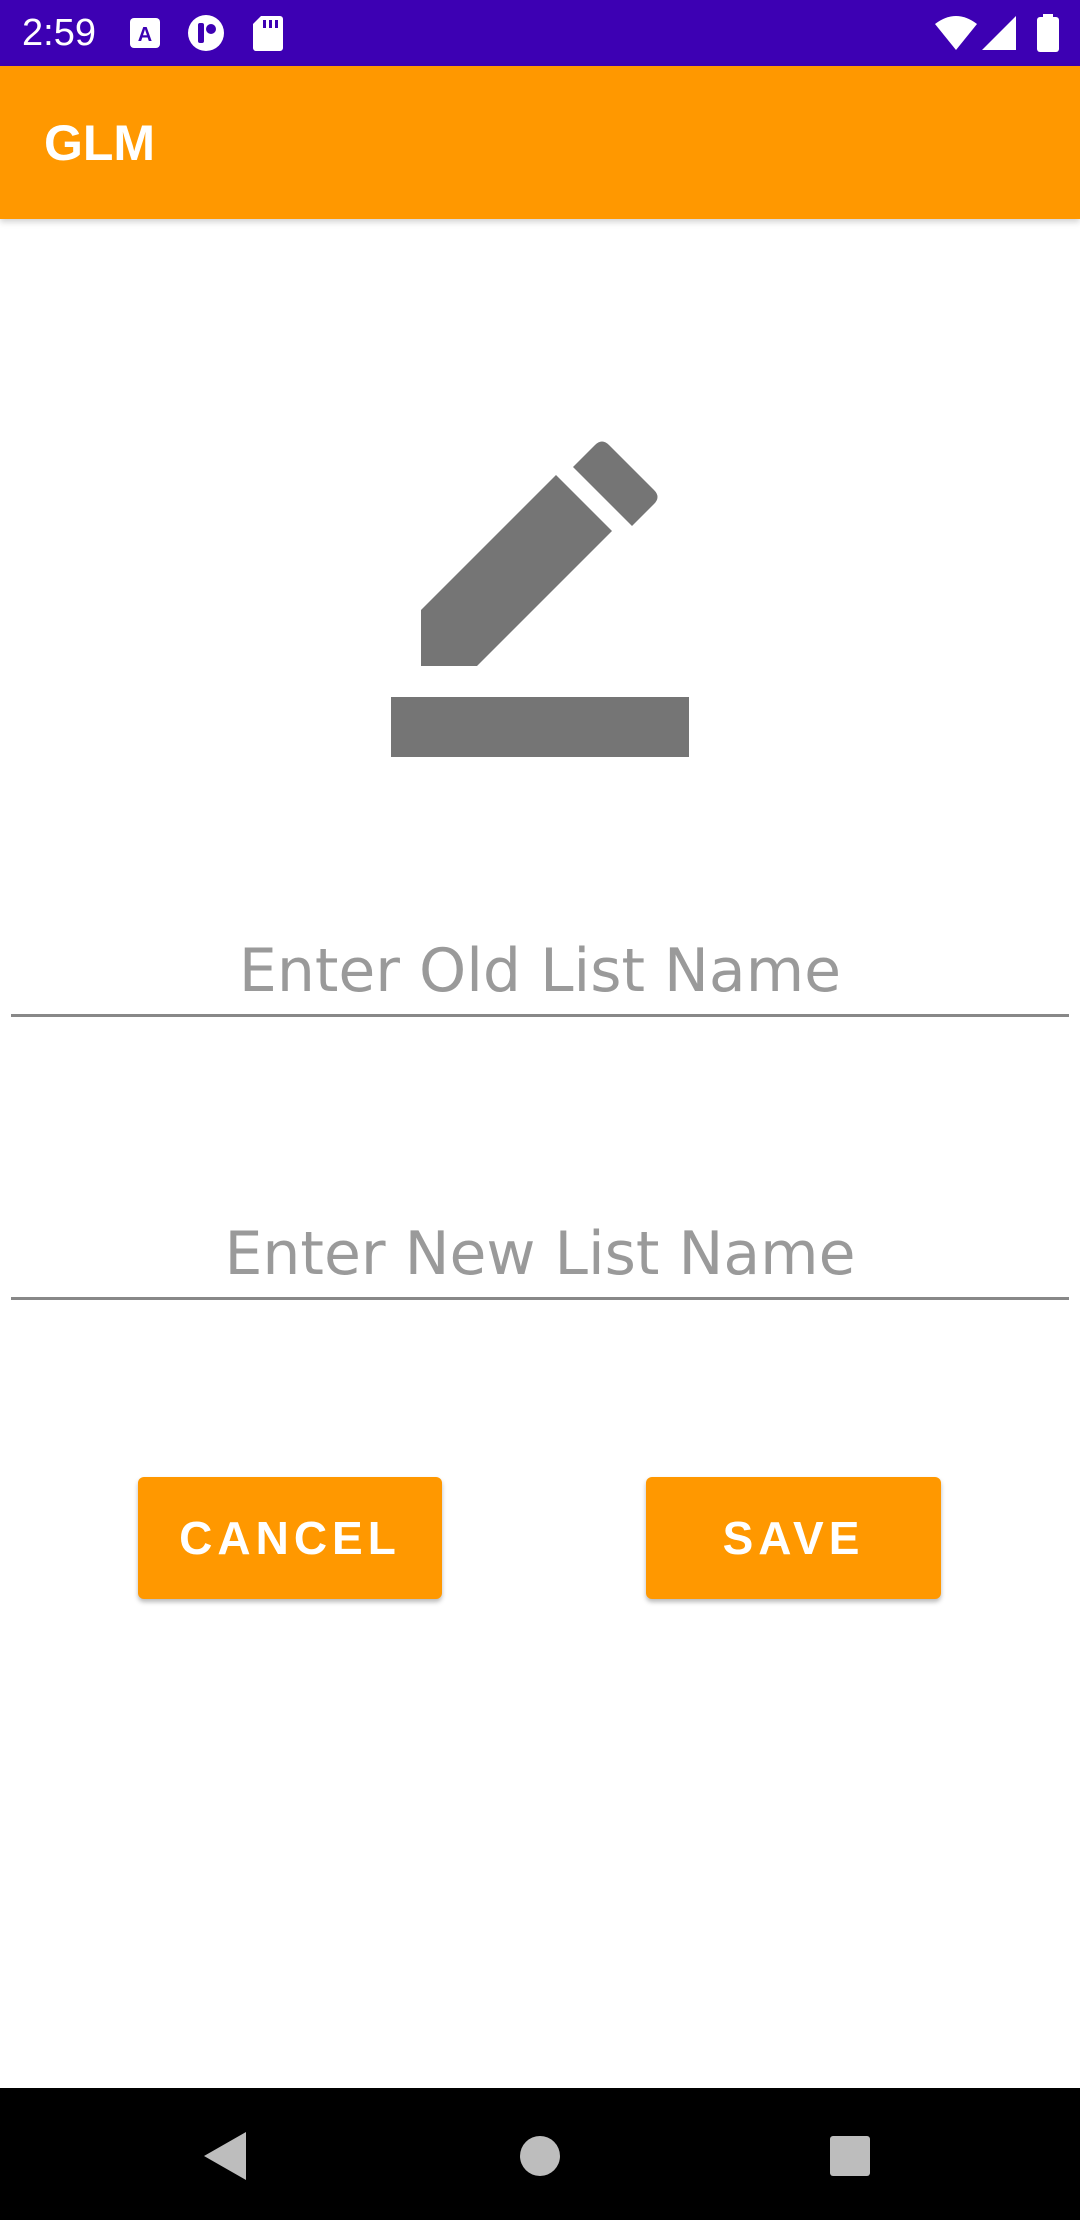  I want to click on svg-text: A, so click(145, 35).